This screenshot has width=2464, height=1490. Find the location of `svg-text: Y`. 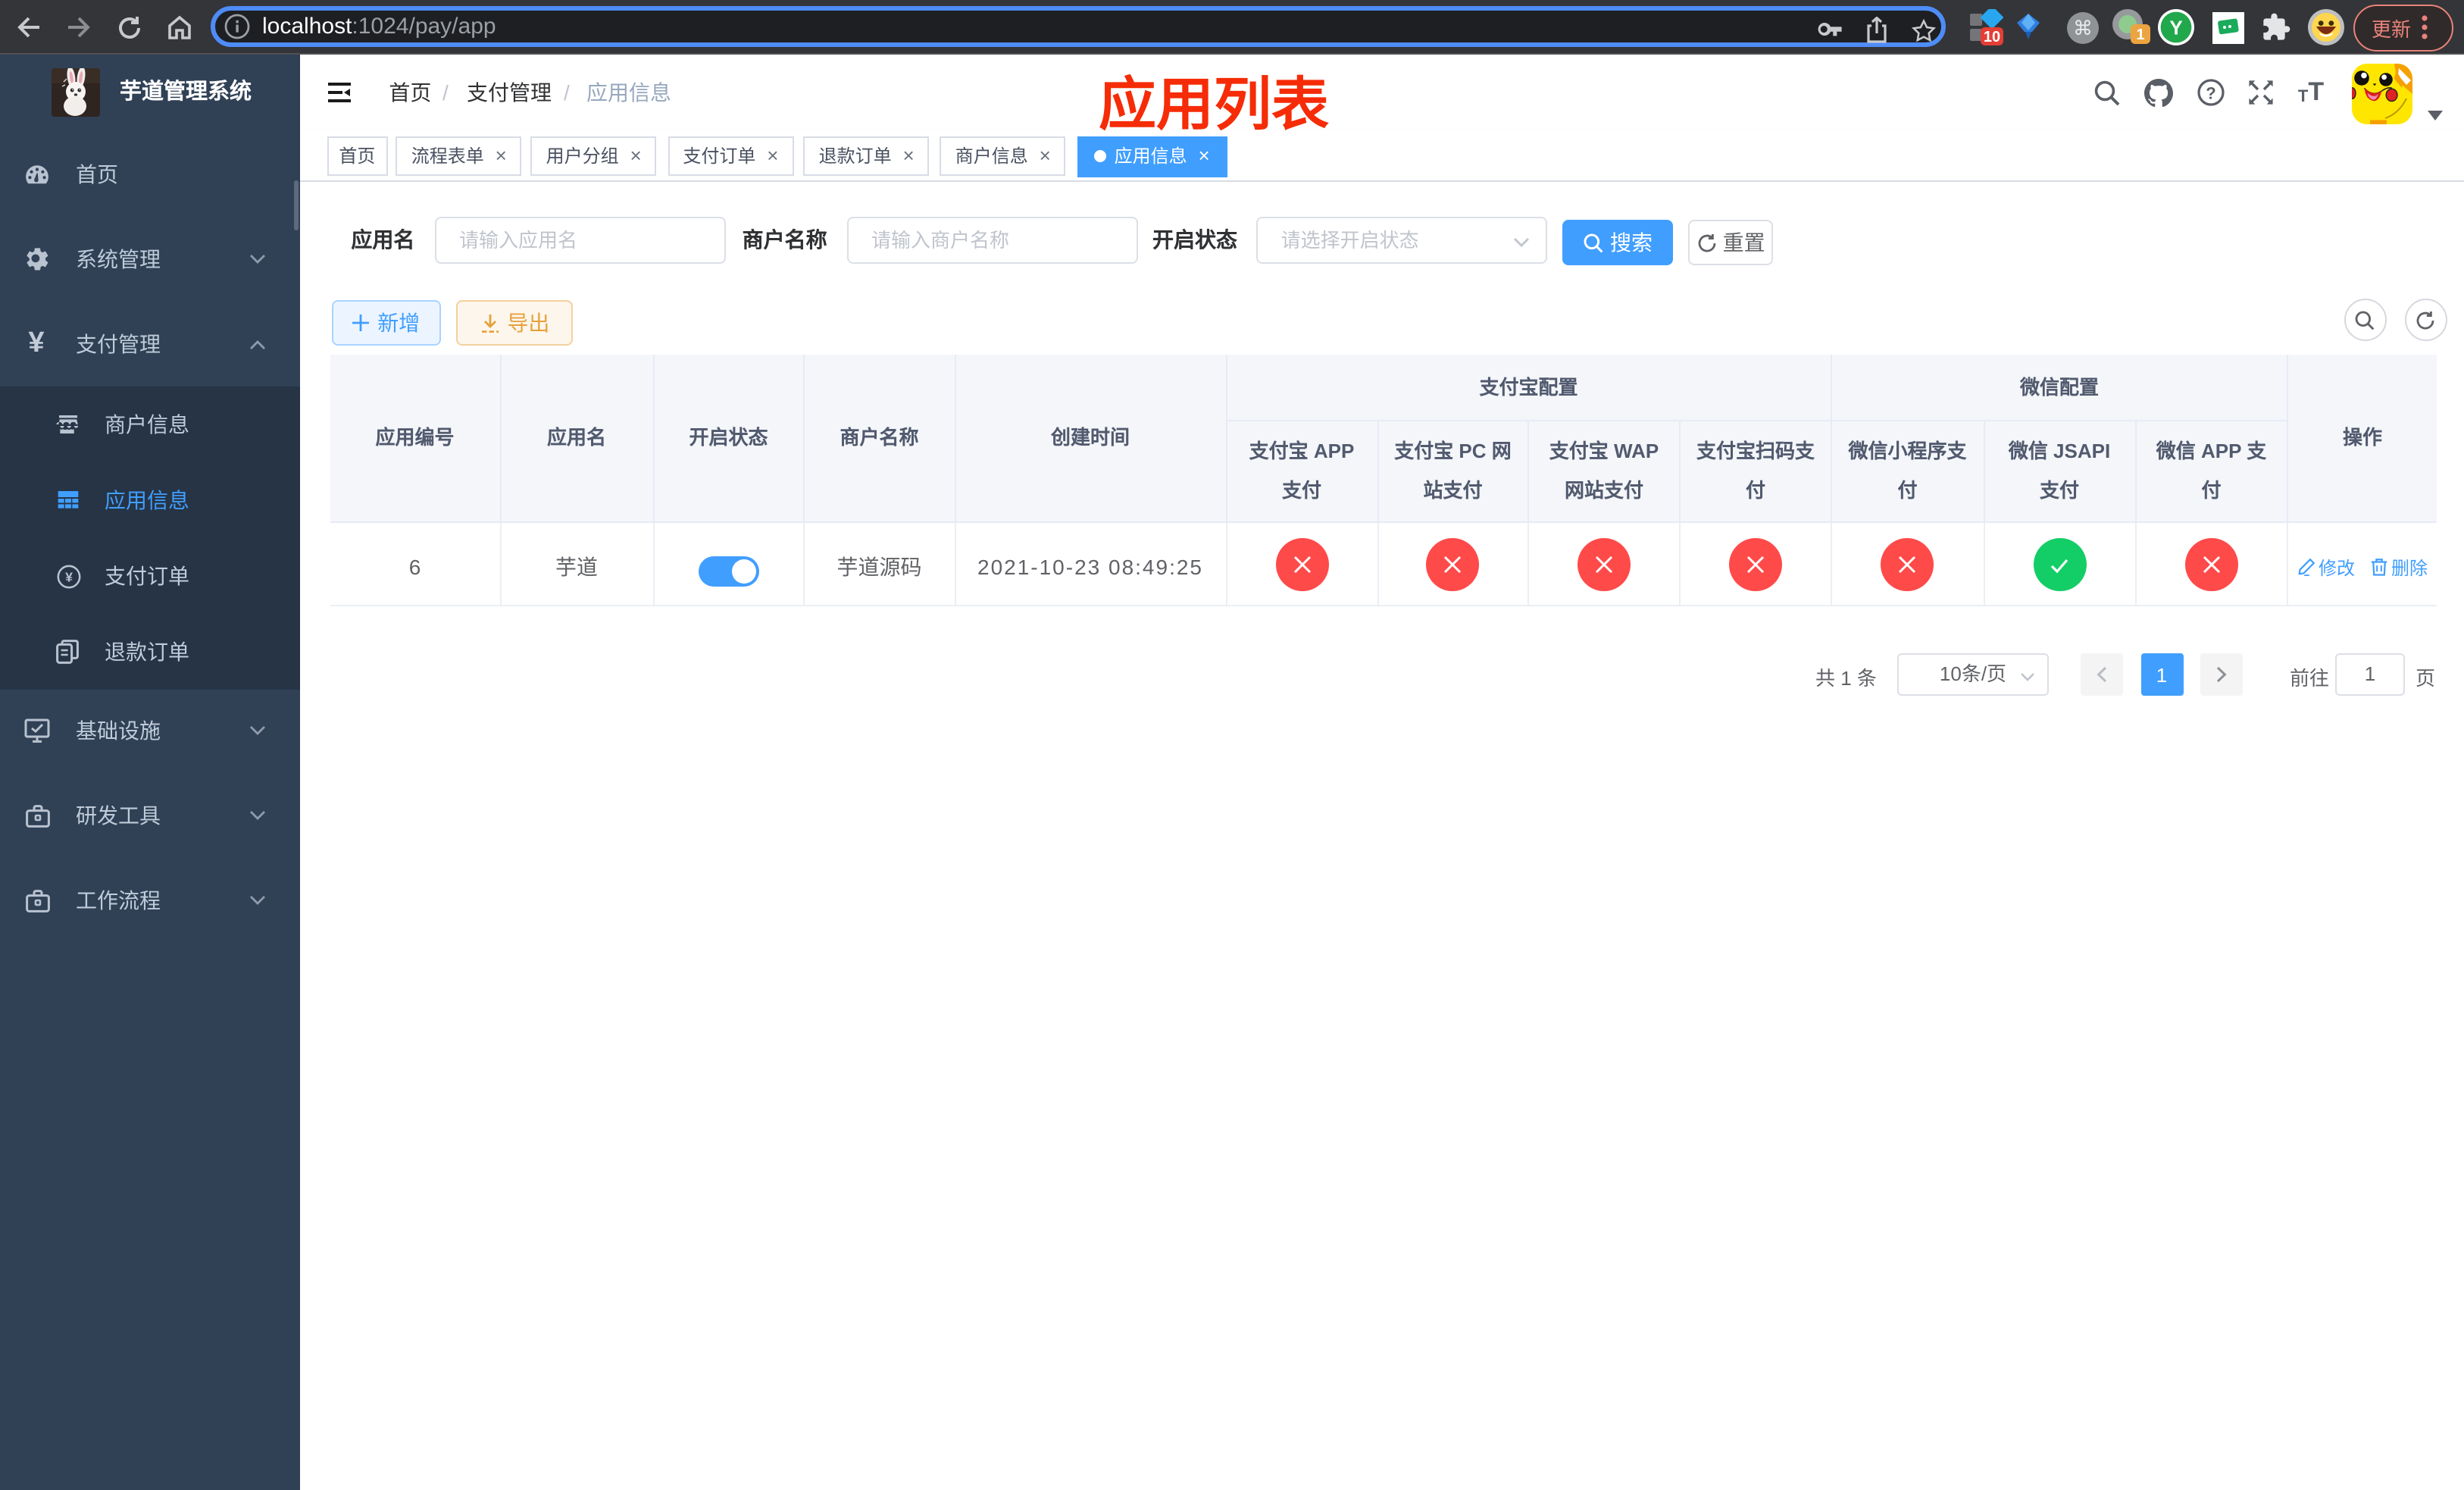

svg-text: Y is located at coordinates (2175, 28).